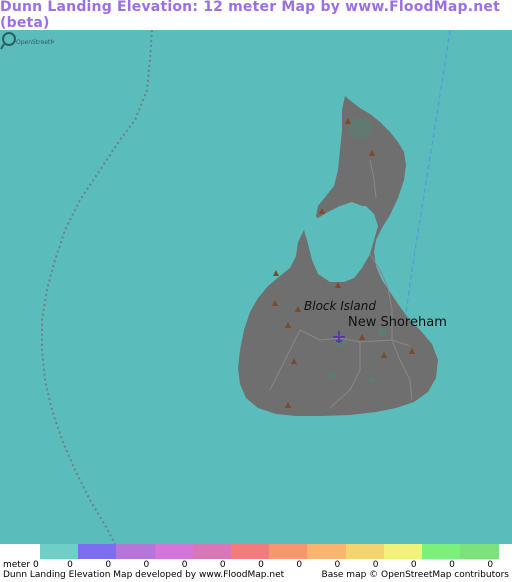  I want to click on openstreetmap-logo: OpenStreetMap, so click(27, 41).